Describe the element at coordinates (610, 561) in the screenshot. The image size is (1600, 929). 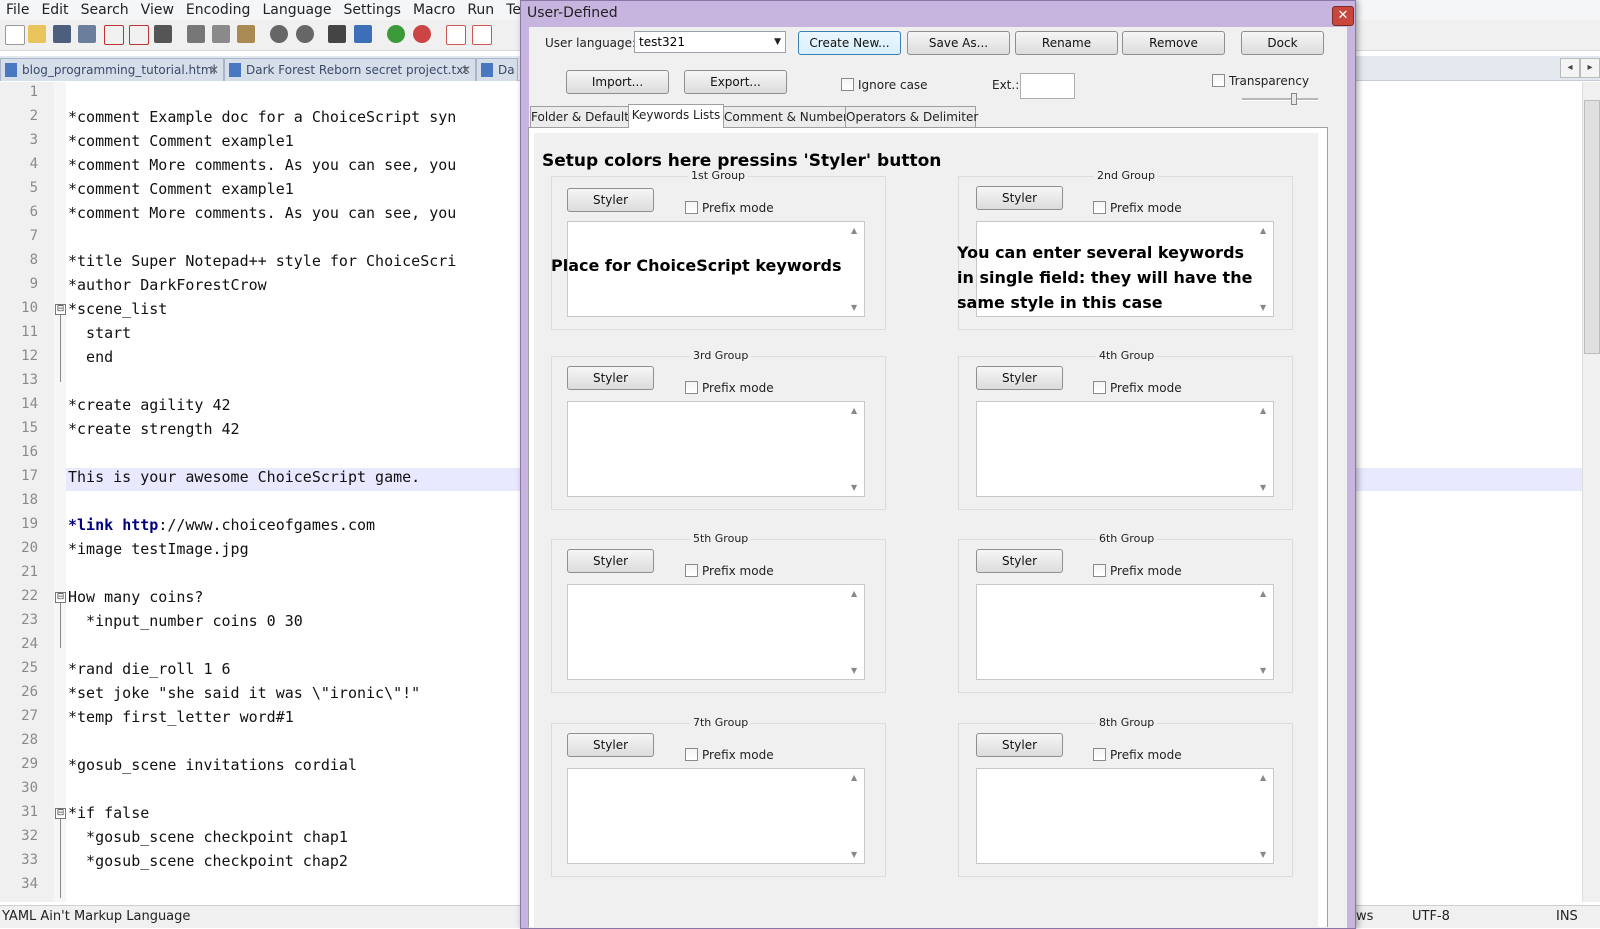
I see `group-5-styler-button: Styler` at that location.